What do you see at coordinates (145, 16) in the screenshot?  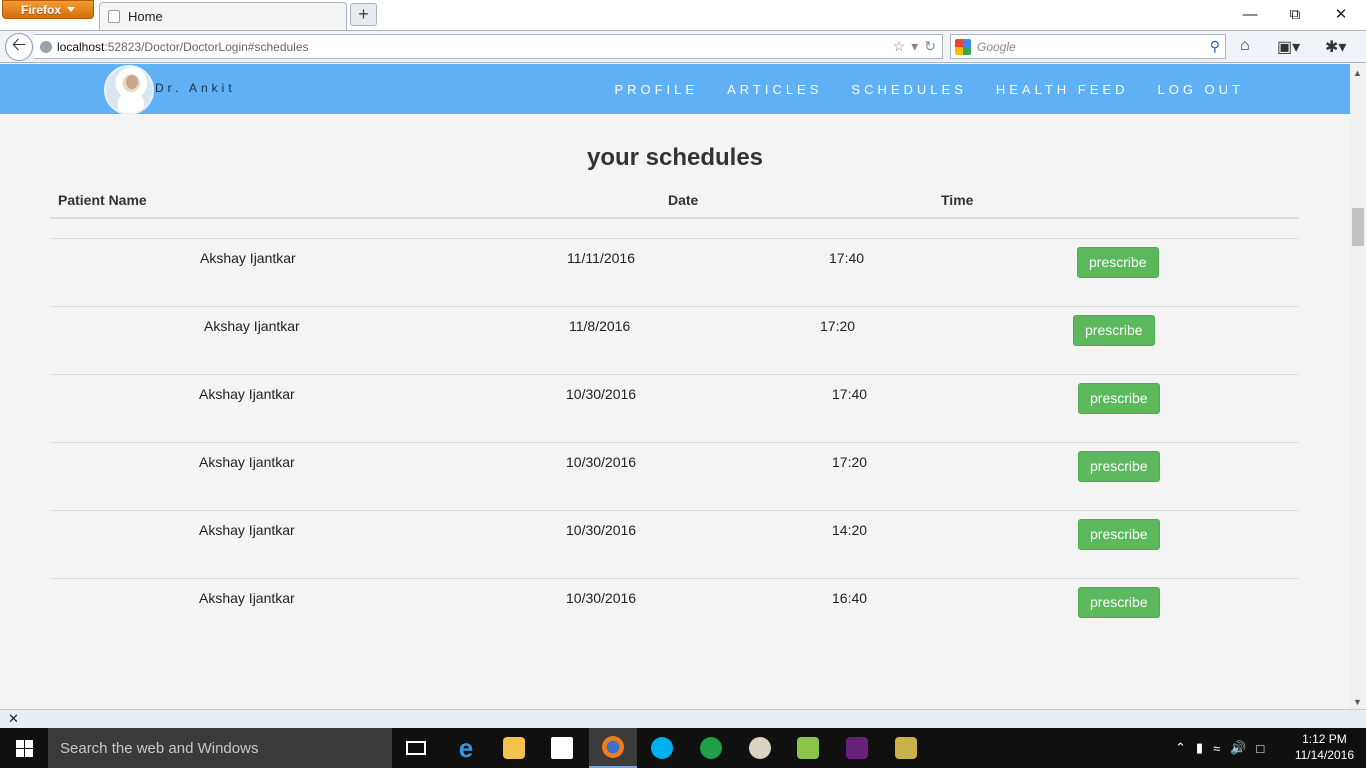 I see `tab-title: Home` at bounding box center [145, 16].